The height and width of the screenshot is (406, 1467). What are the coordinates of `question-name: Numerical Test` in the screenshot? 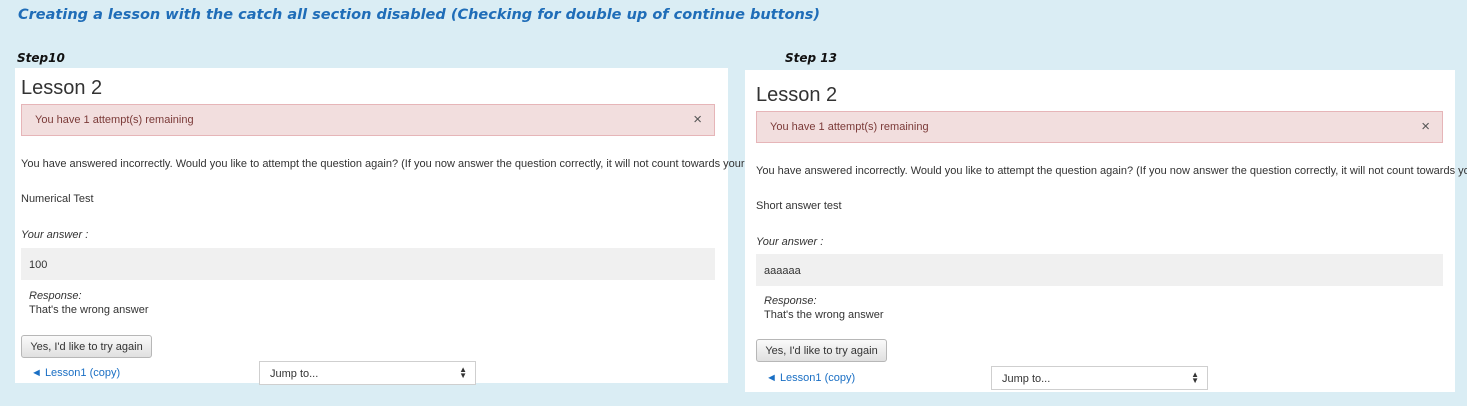 It's located at (57, 199).